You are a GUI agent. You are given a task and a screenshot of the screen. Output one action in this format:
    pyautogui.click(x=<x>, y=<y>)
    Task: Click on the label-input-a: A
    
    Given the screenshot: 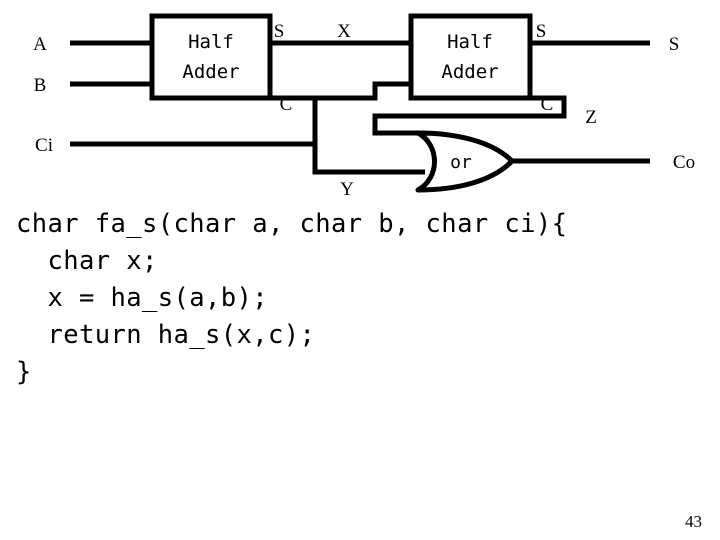 What is the action you would take?
    pyautogui.click(x=40, y=44)
    